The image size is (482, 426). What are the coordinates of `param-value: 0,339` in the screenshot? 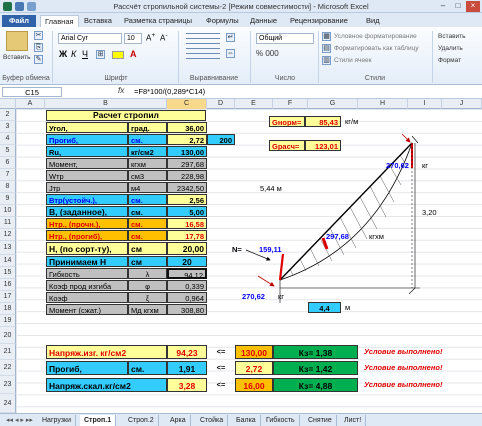 It's located at (187, 285).